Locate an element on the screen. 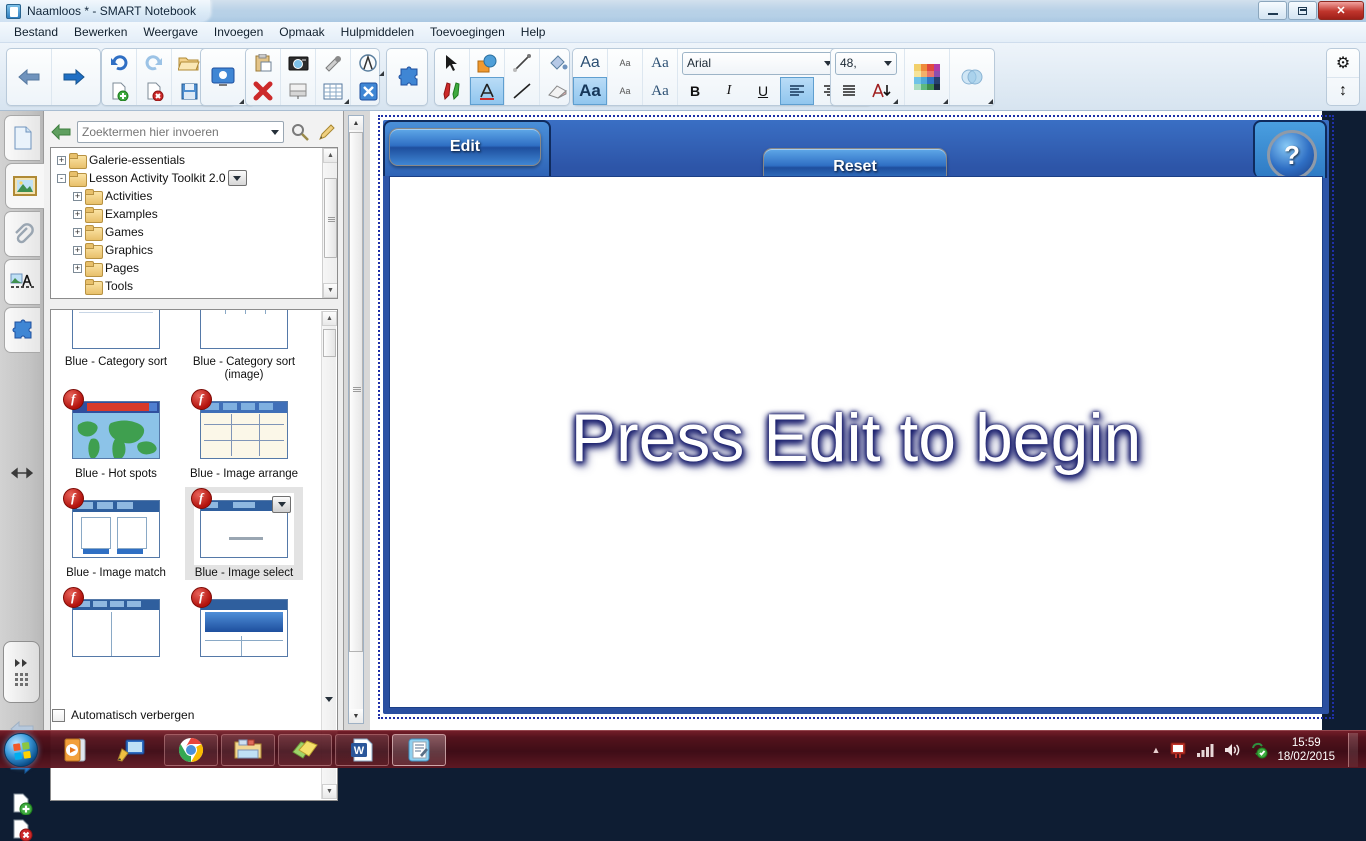  eraser-button is located at coordinates (557, 91).